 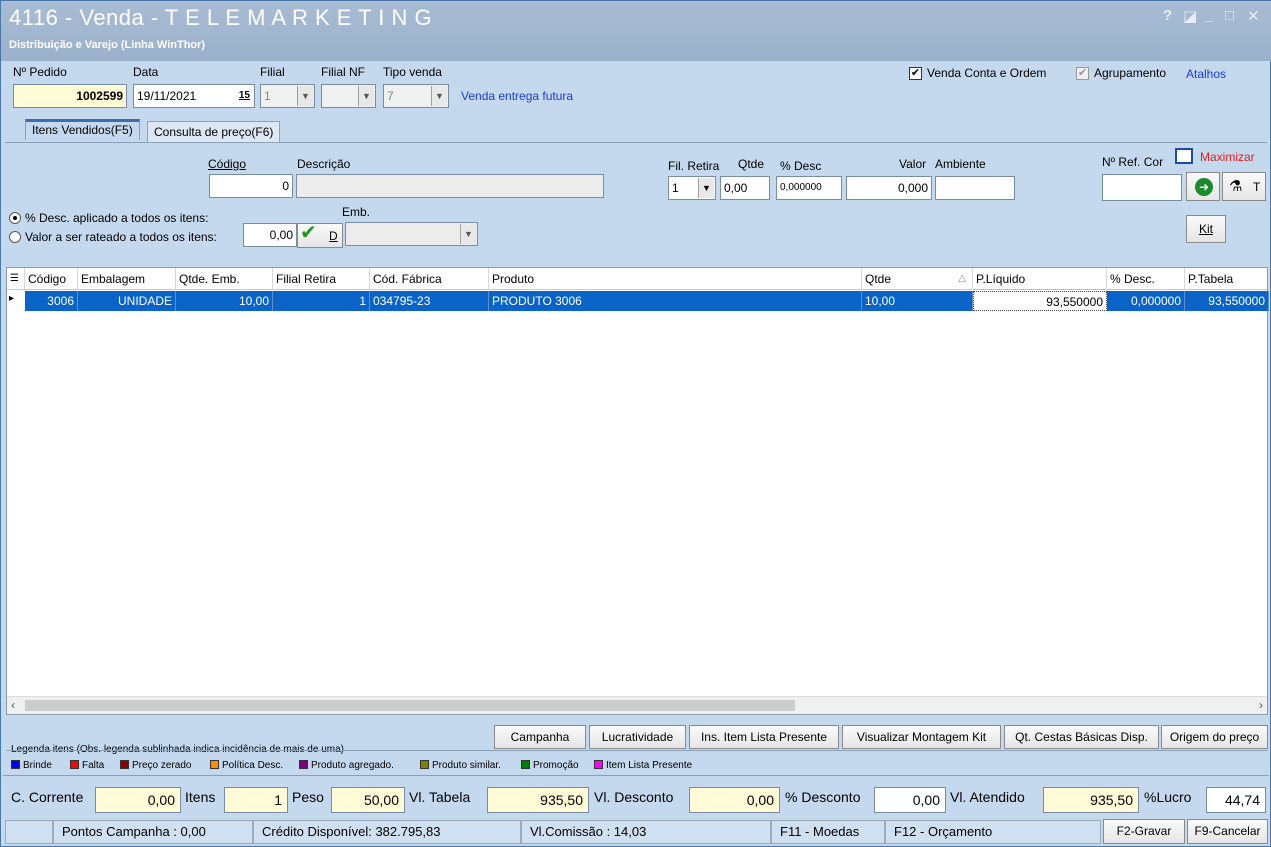 What do you see at coordinates (1130, 73) in the screenshot?
I see `agrupamento-label: Agrupamento` at bounding box center [1130, 73].